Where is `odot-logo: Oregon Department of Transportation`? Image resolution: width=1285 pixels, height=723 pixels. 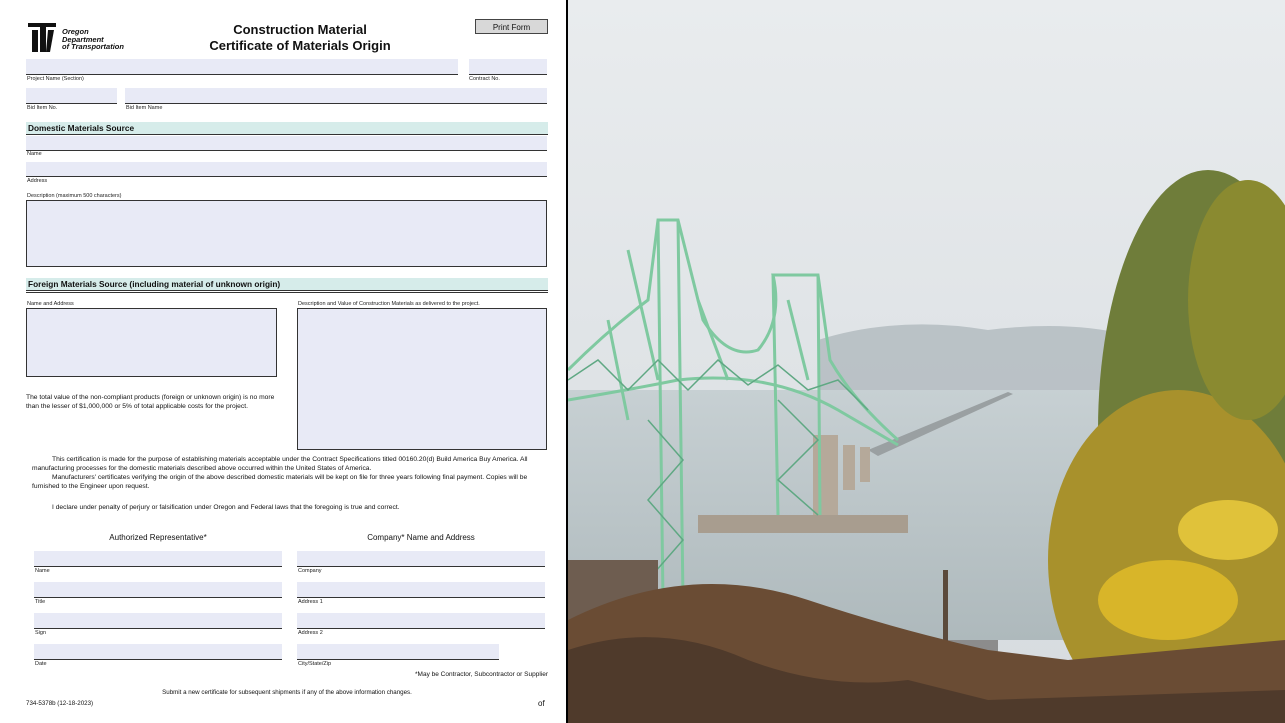
odot-logo: Oregon Department of Transportation is located at coordinates (81, 38).